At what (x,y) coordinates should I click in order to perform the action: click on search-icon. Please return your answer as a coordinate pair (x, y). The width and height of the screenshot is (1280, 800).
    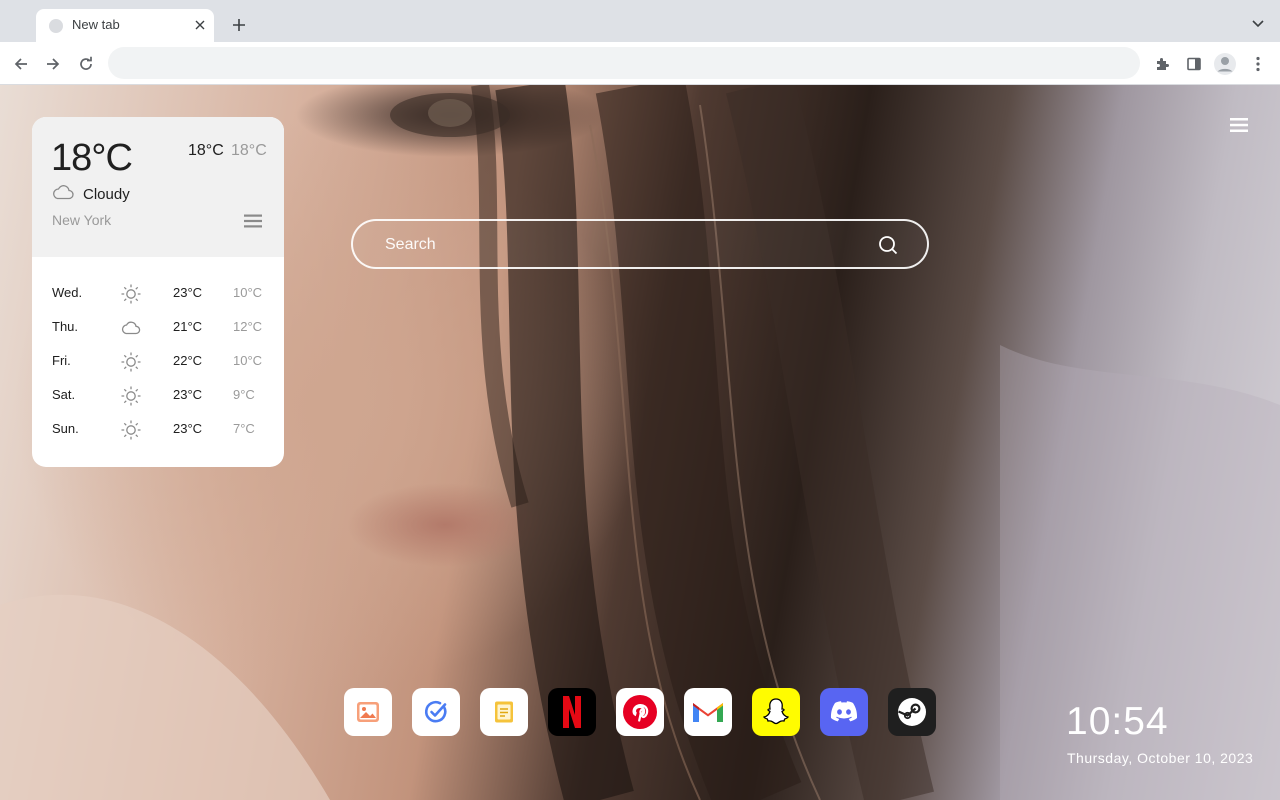
    Looking at the image, I should click on (888, 245).